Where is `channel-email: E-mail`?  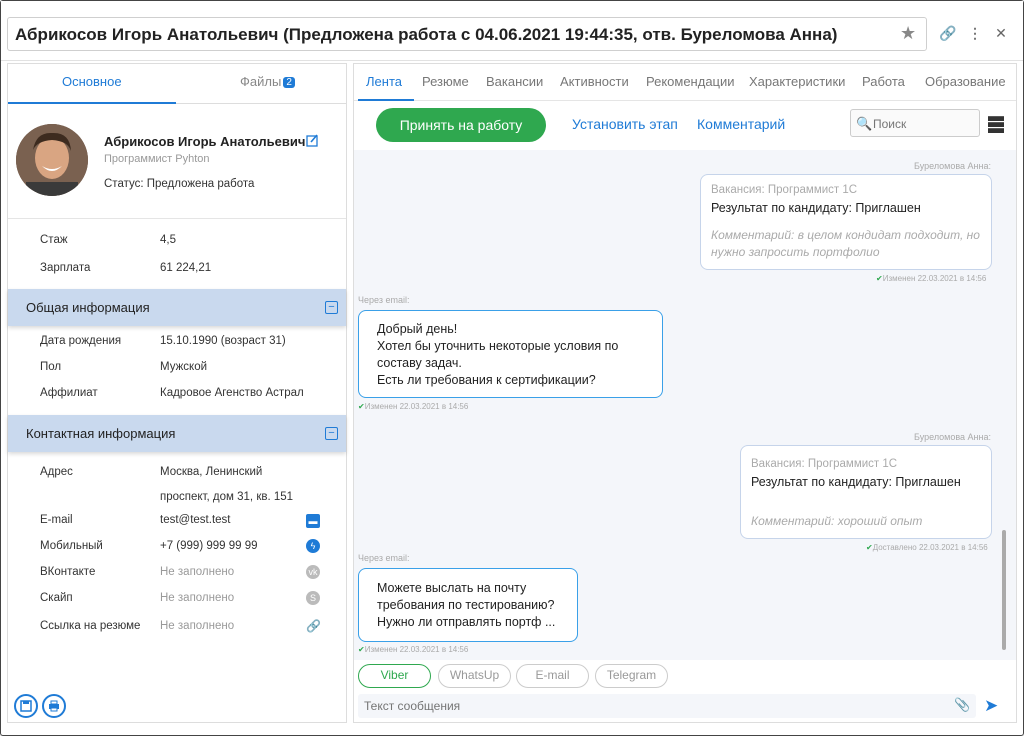
channel-email: E-mail is located at coordinates (552, 676).